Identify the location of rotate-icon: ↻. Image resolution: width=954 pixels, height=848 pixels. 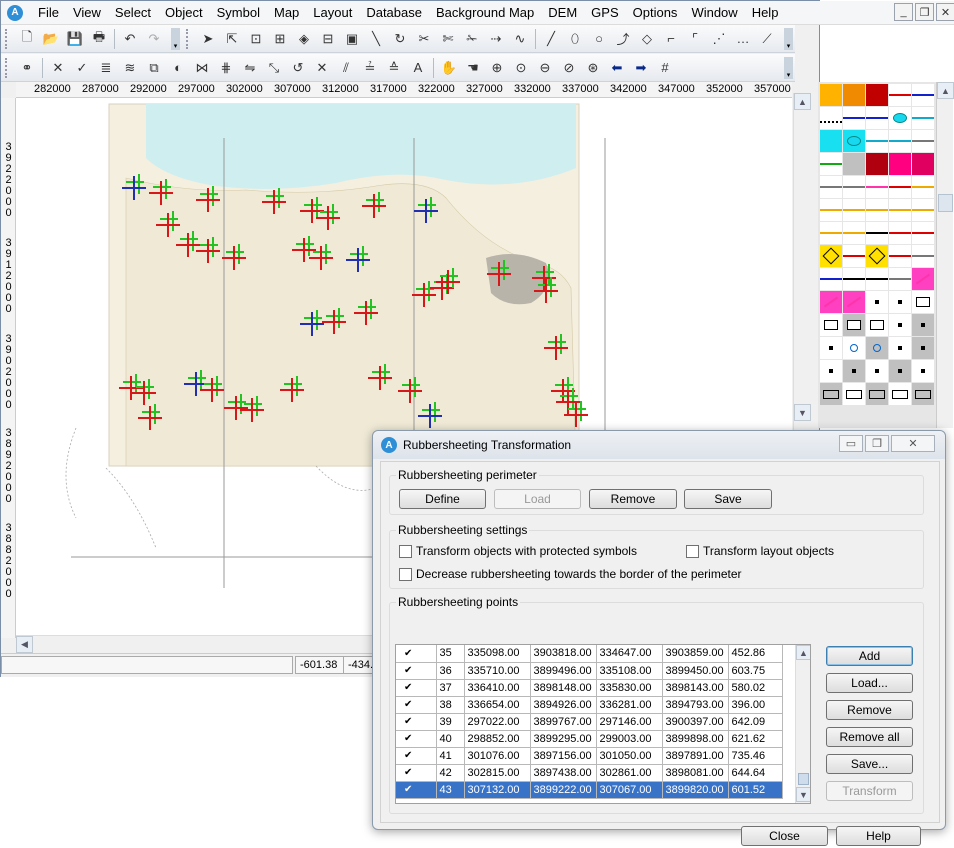
(400, 39).